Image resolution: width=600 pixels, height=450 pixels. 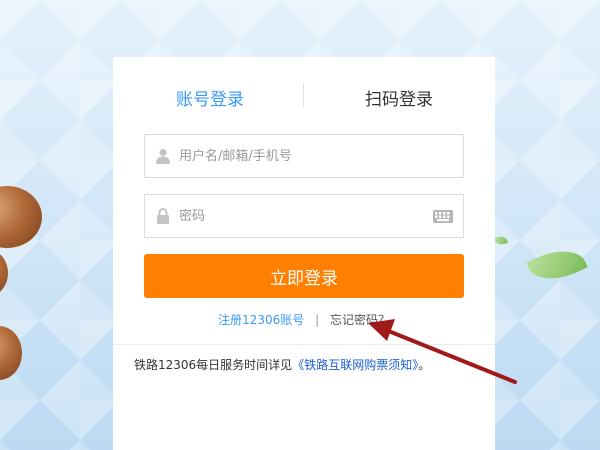 I want to click on service-notice: 铁路12306每日服务时间详见《铁路互联网购票须知》。, so click(x=282, y=364).